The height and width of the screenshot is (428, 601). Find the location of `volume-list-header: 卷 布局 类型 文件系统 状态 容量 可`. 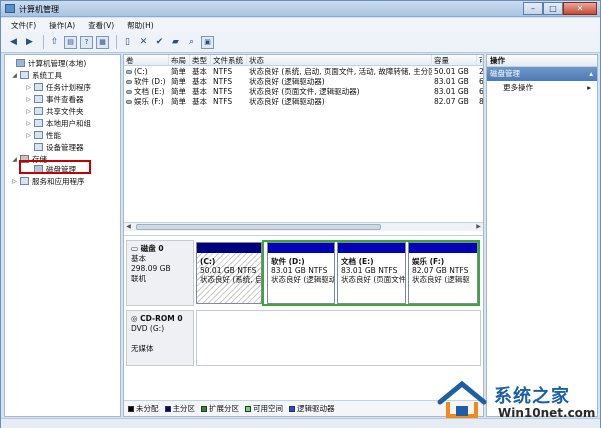

volume-list-header: 卷 布局 类型 文件系统 状态 容量 可 is located at coordinates (303, 60).